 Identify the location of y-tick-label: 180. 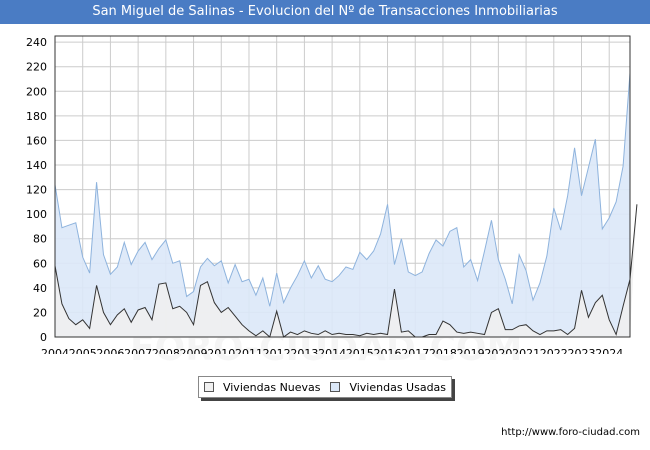
(36, 116).